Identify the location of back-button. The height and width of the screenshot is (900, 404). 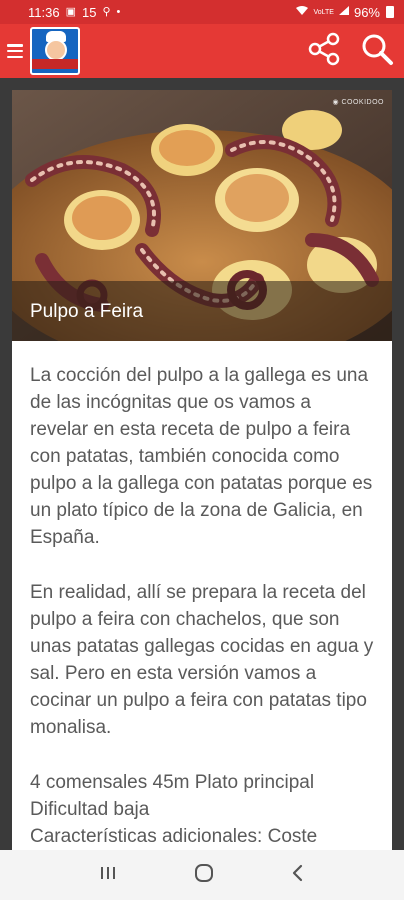
(298, 875).